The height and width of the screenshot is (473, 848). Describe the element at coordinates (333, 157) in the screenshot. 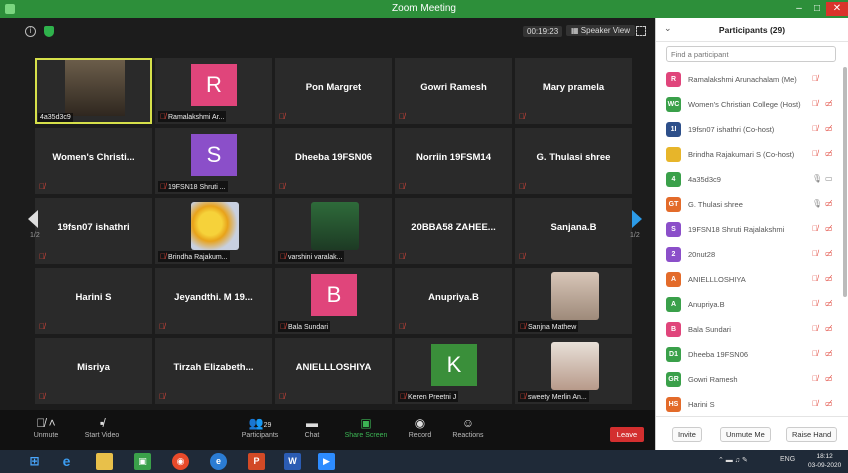

I see `tile-participant-name: Dheeba 19FSN06` at that location.